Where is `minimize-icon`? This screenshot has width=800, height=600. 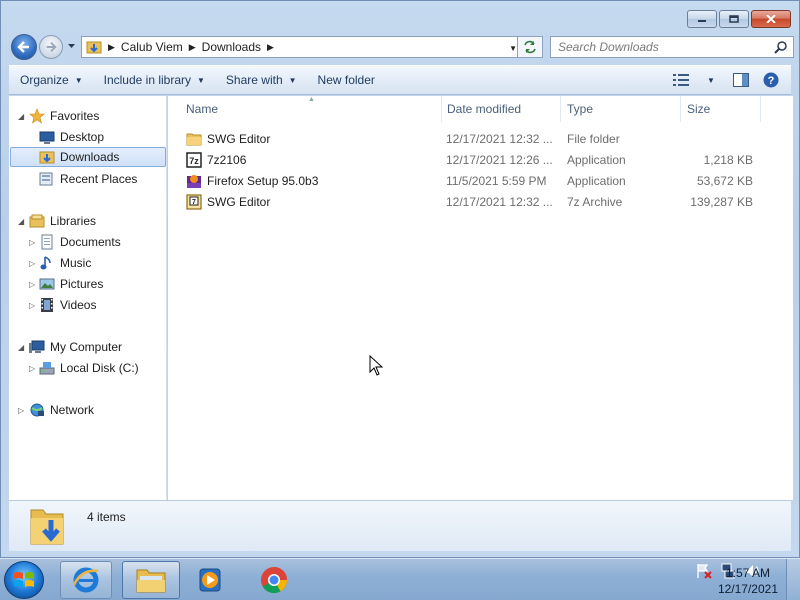
minimize-icon is located at coordinates (702, 21).